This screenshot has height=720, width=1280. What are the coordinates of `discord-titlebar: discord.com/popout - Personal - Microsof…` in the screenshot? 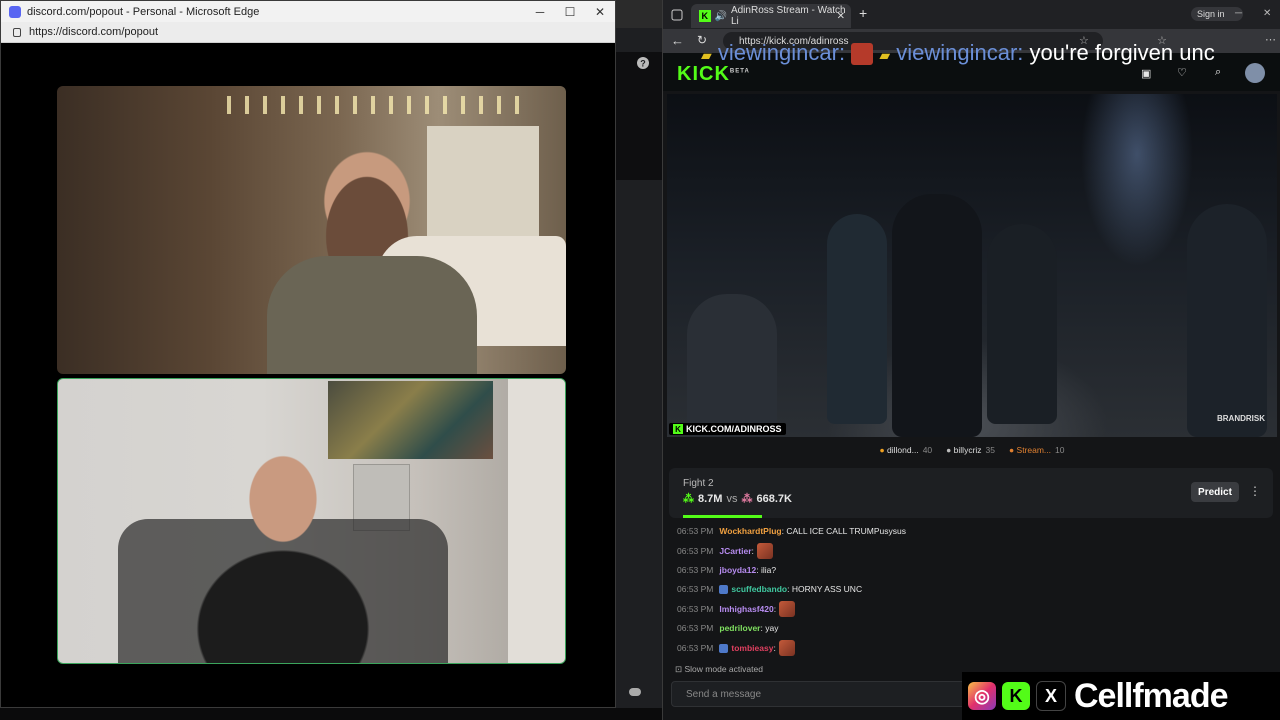 It's located at (308, 11).